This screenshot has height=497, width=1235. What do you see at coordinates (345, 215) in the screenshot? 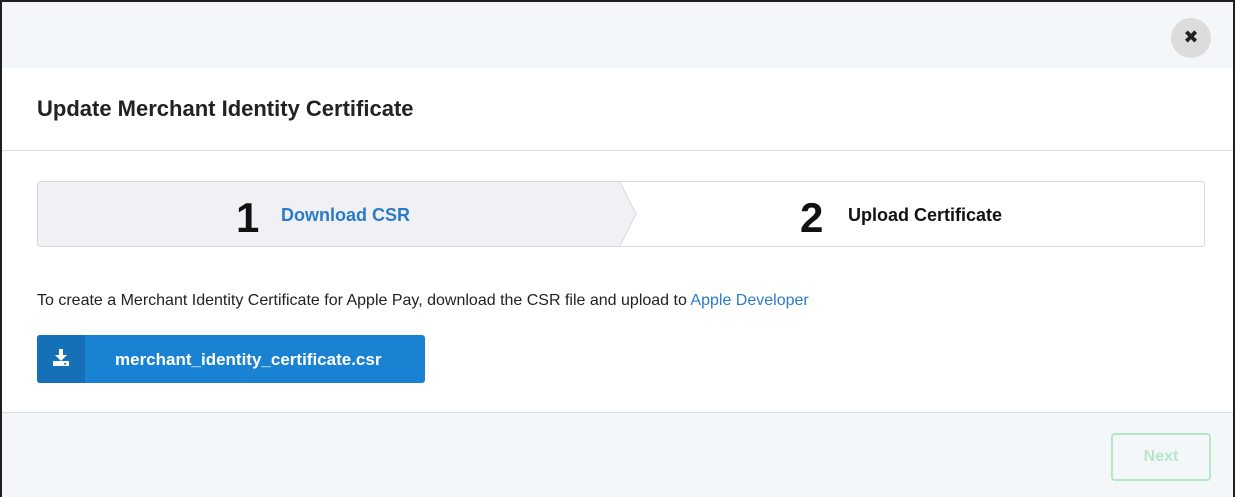
I see `step-label: Download CSR` at bounding box center [345, 215].